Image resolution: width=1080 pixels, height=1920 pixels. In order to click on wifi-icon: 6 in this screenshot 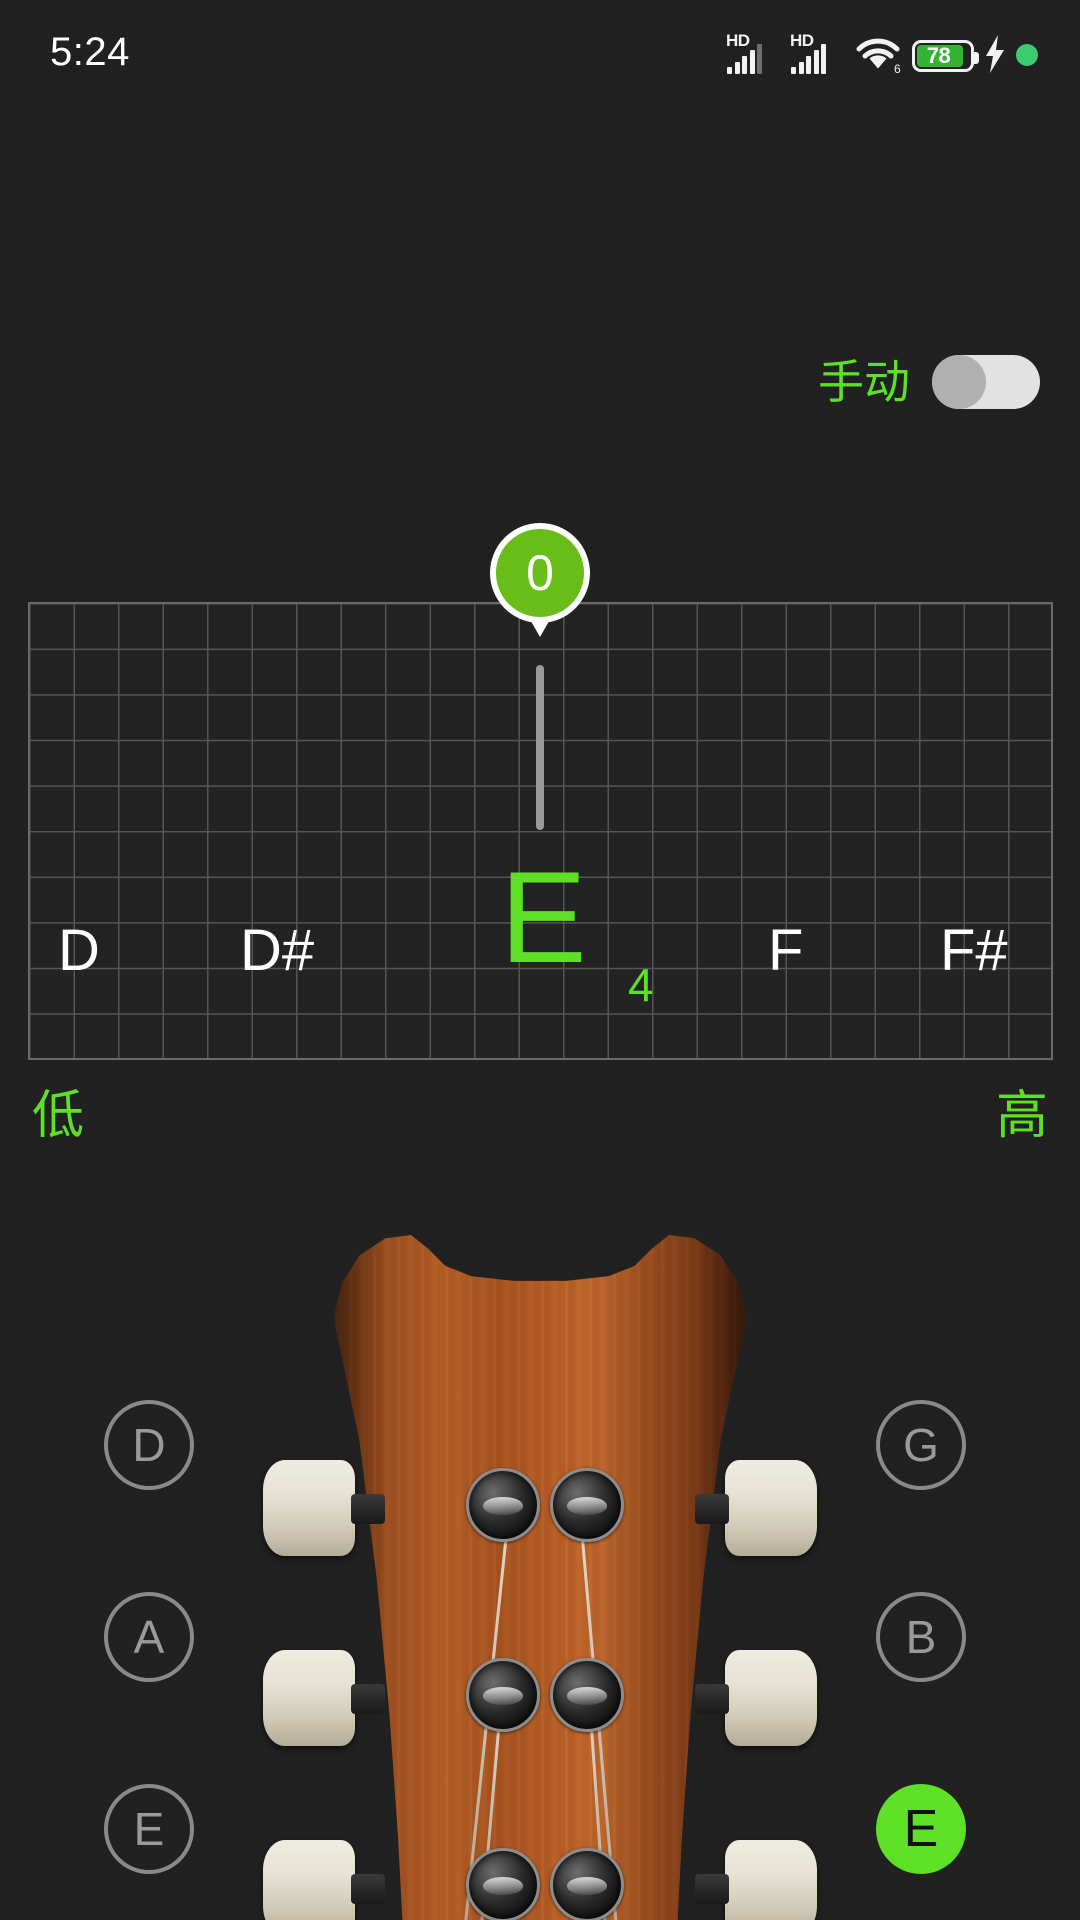, I will do `click(878, 55)`.